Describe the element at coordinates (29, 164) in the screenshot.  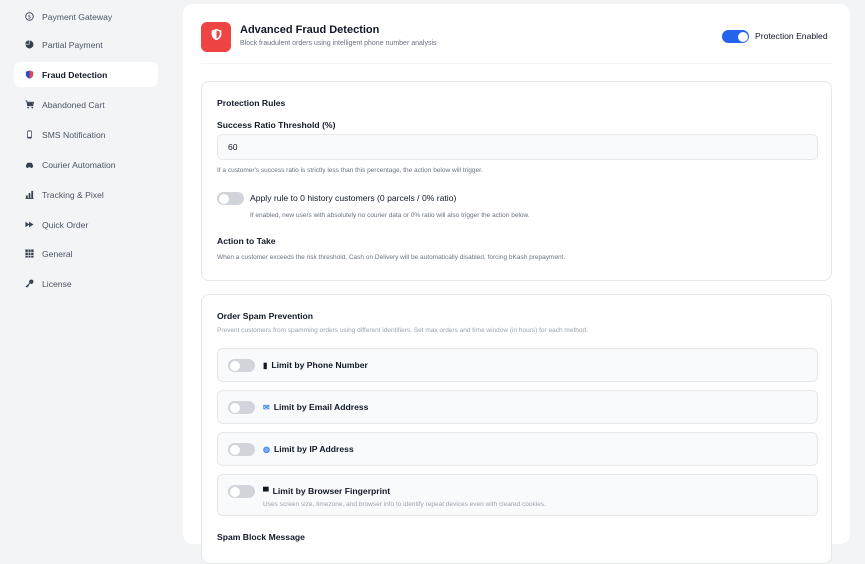
I see `car-icon` at that location.